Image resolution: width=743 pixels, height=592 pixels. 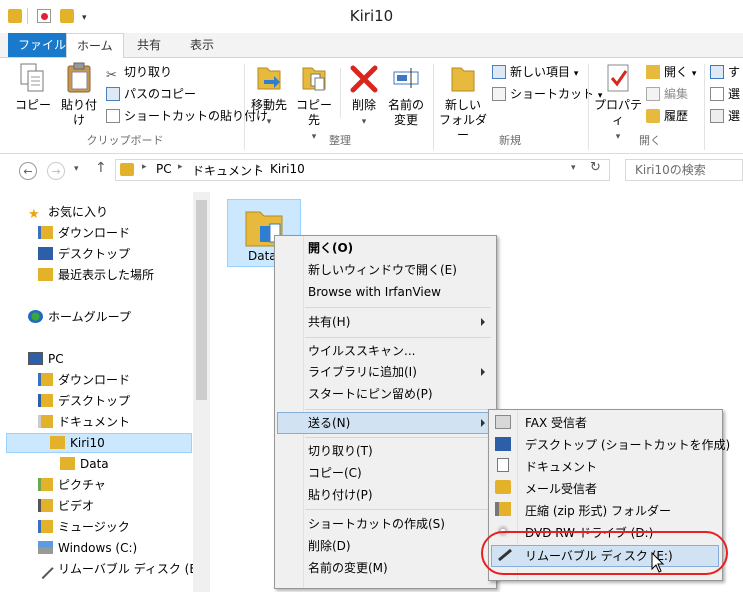 I want to click on history-icon, so click(x=653, y=116).